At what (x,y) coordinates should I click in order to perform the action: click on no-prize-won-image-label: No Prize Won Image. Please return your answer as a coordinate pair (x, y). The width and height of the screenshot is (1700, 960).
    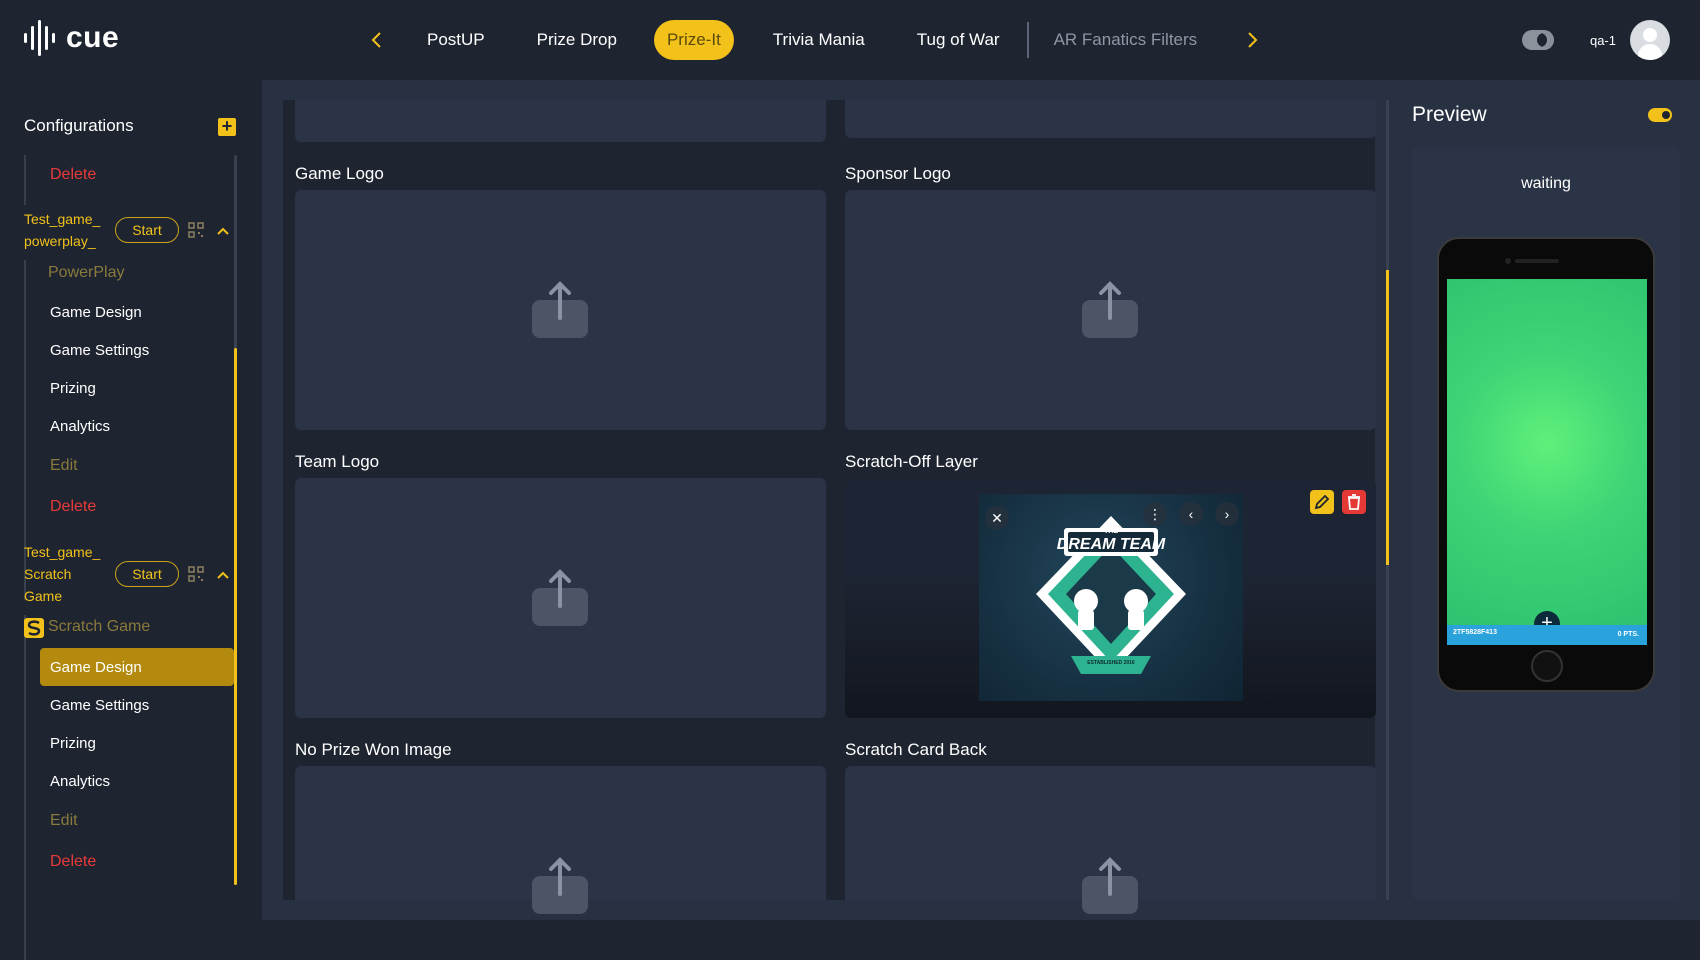
    Looking at the image, I should click on (373, 749).